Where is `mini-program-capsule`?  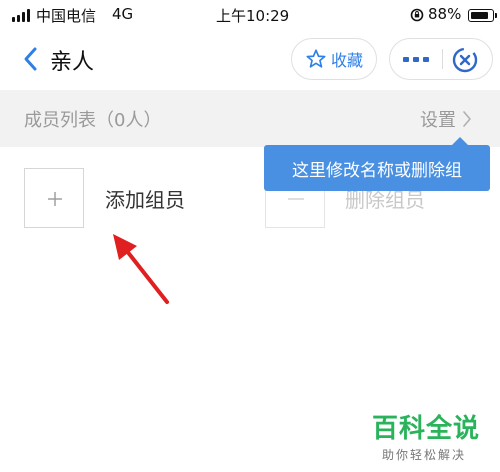
mini-program-capsule is located at coordinates (441, 59).